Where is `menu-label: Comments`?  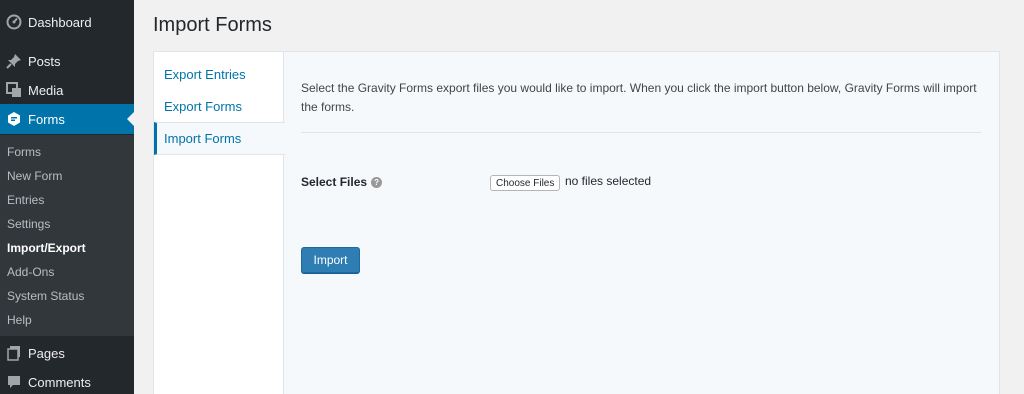
menu-label: Comments is located at coordinates (59, 382).